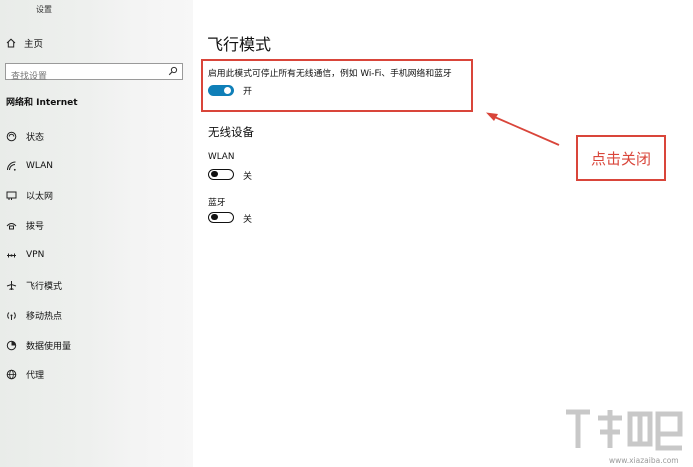 This screenshot has width=693, height=467. Describe the element at coordinates (523, 129) in the screenshot. I see `annotation-arrow` at that location.